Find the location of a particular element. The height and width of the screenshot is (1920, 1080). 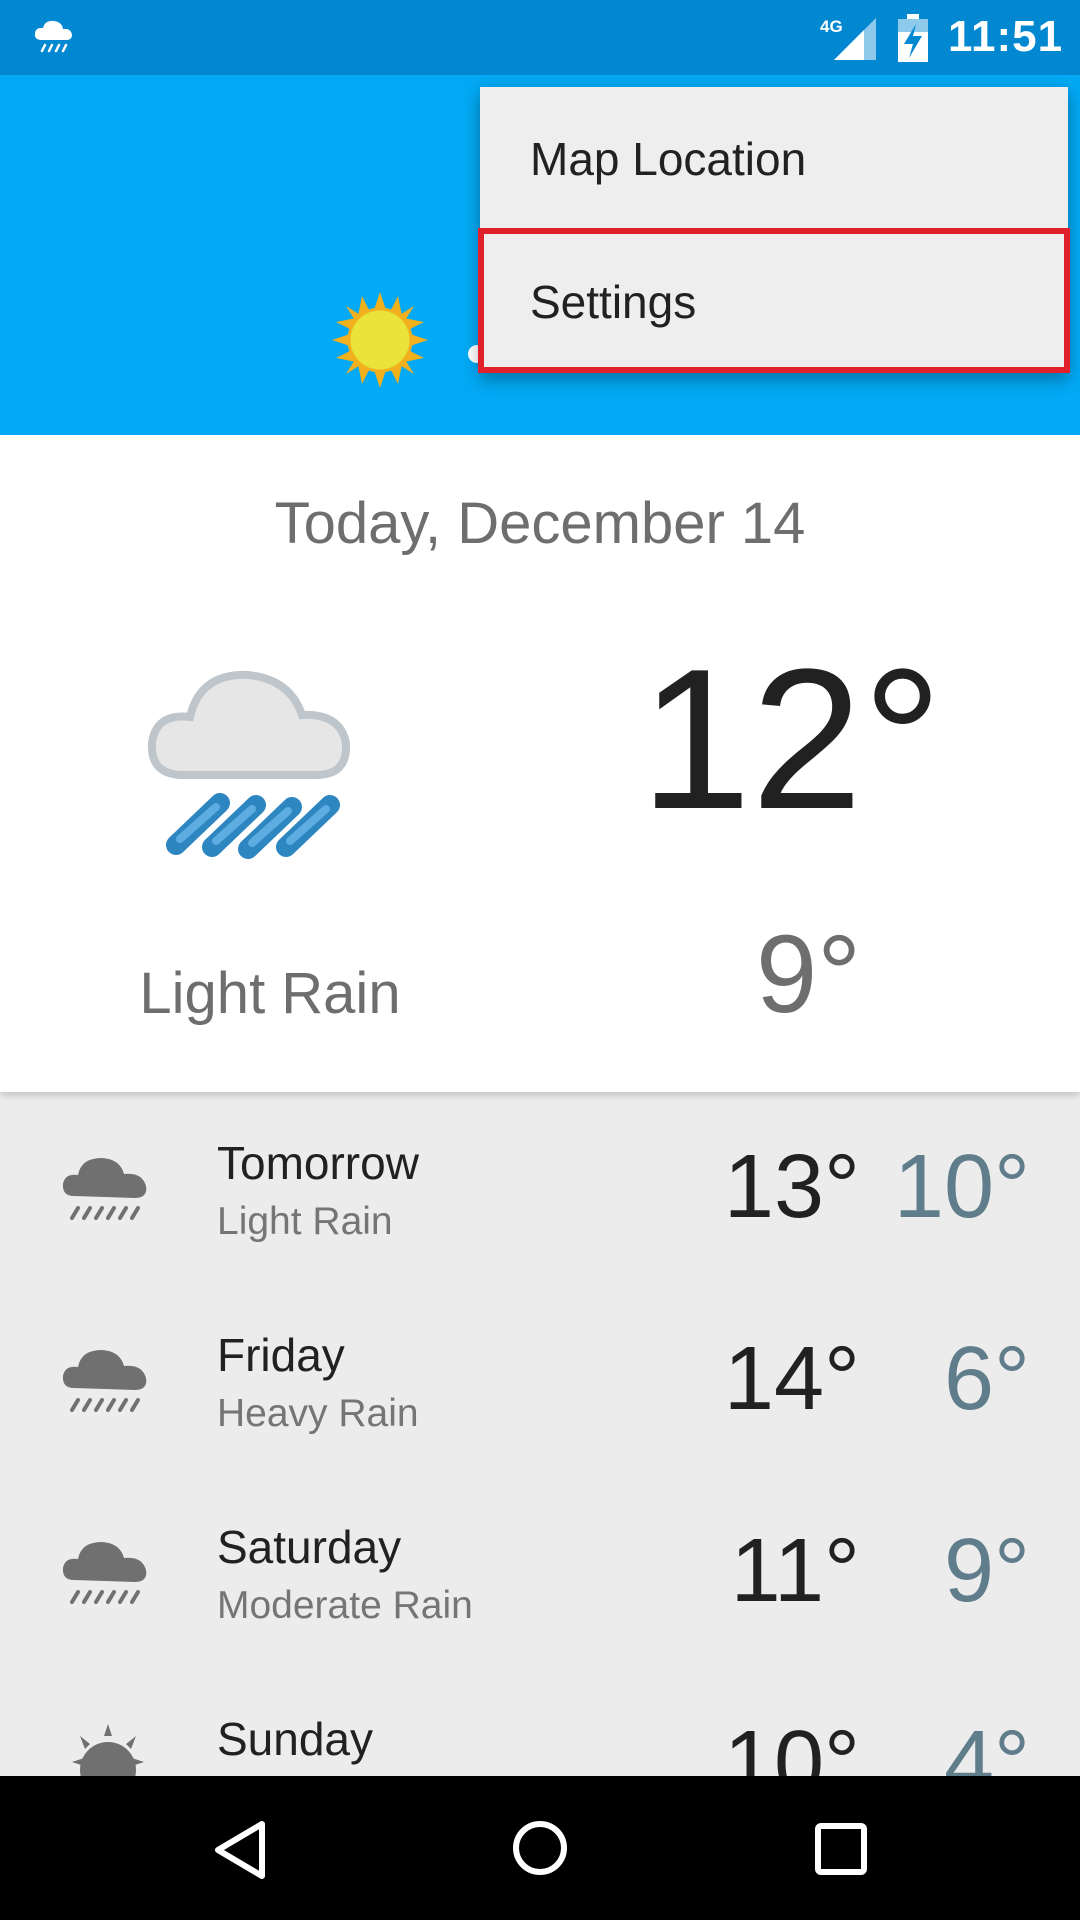

light-rain-icon is located at coordinates (249, 764).